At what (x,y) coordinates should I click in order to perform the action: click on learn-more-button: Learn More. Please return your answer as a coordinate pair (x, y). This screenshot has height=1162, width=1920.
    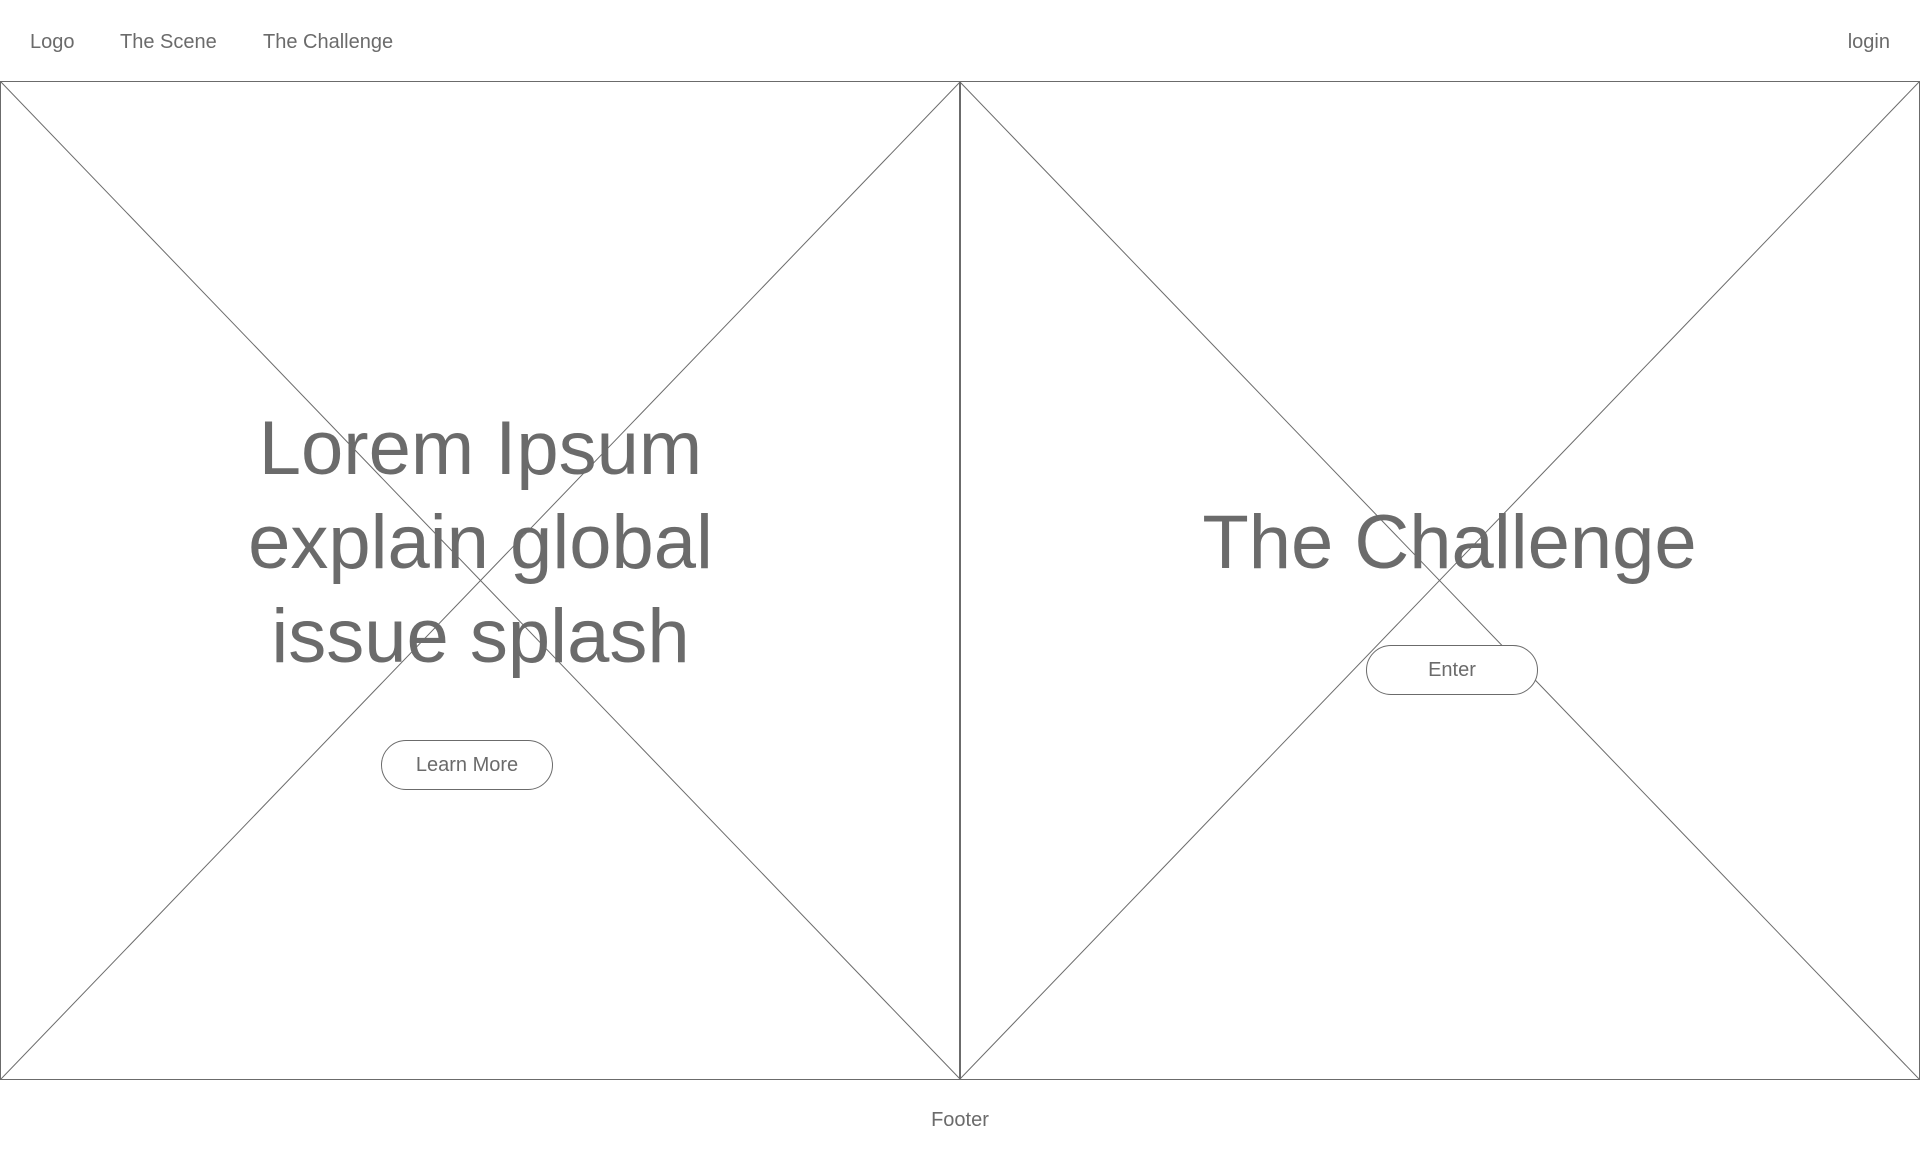
    Looking at the image, I should click on (467, 765).